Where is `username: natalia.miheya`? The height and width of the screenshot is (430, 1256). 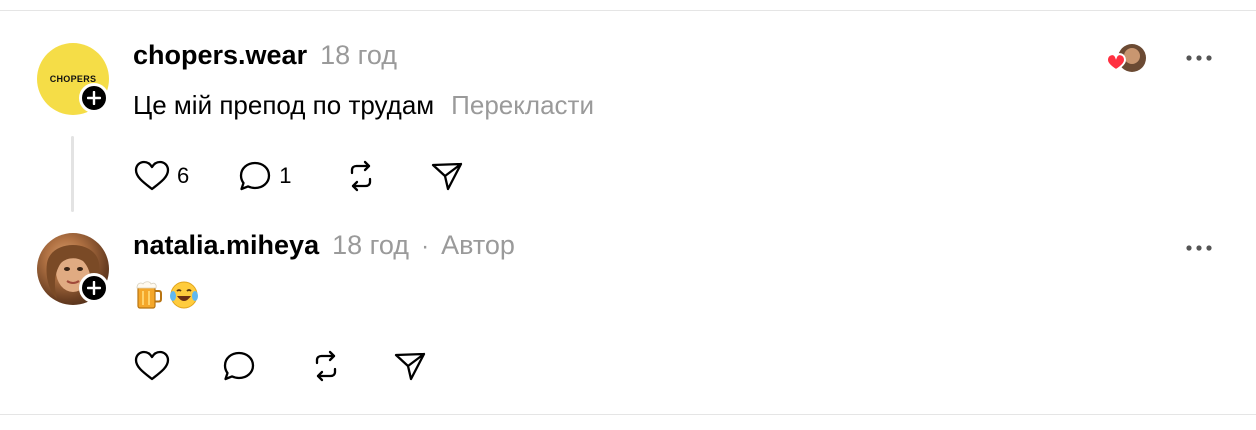
username: natalia.miheya is located at coordinates (226, 245).